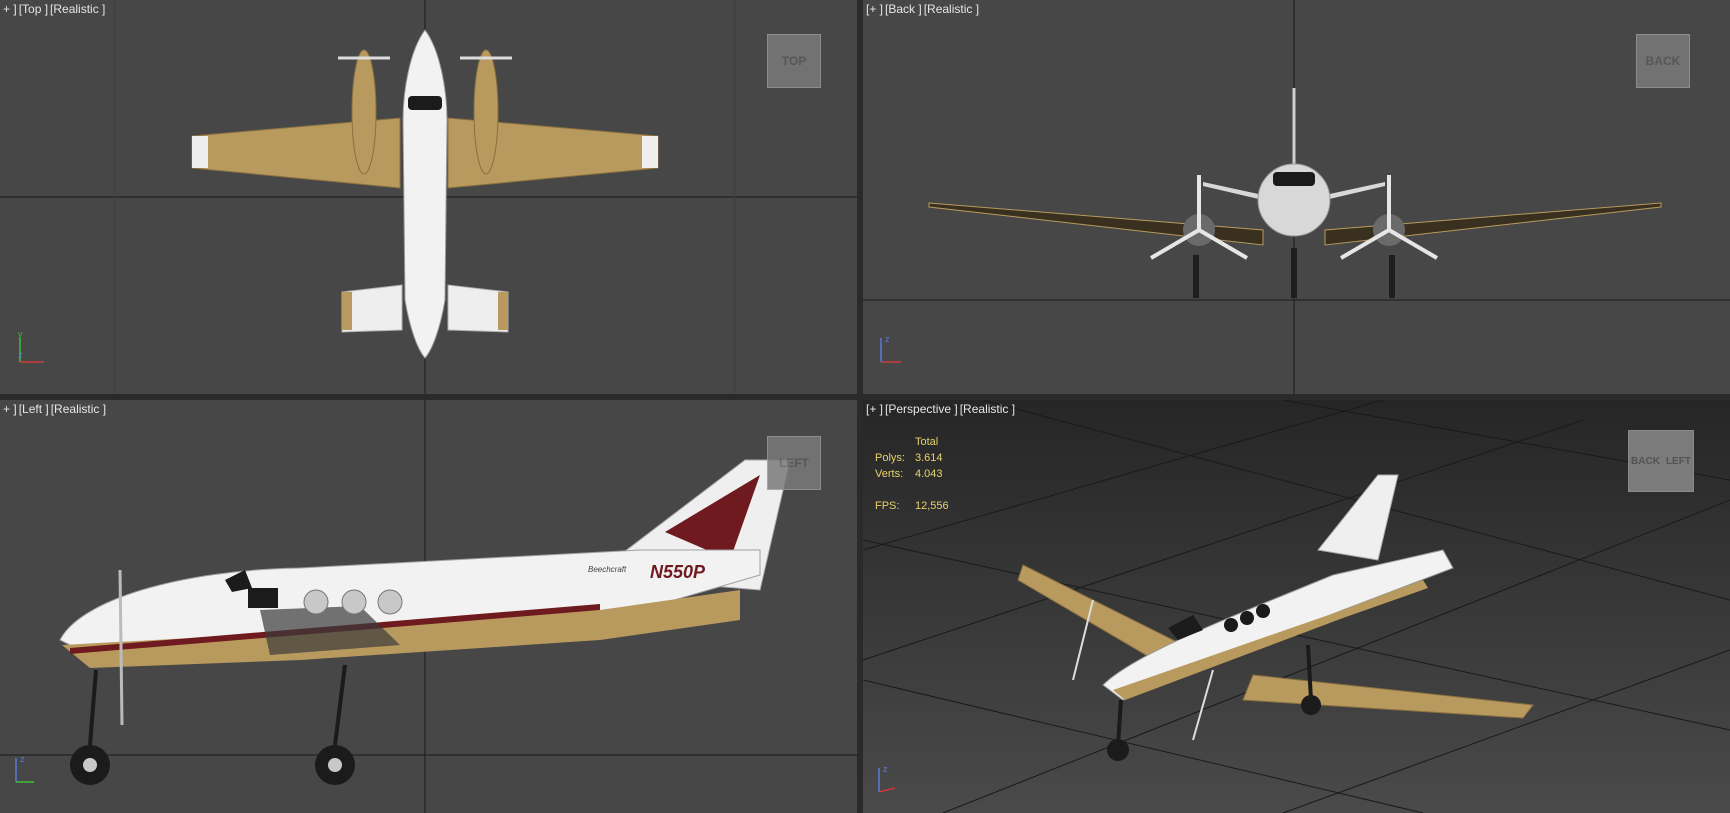 The image size is (1730, 813). What do you see at coordinates (903, 9) in the screenshot?
I see `viewport-view-menu: [Back ]` at bounding box center [903, 9].